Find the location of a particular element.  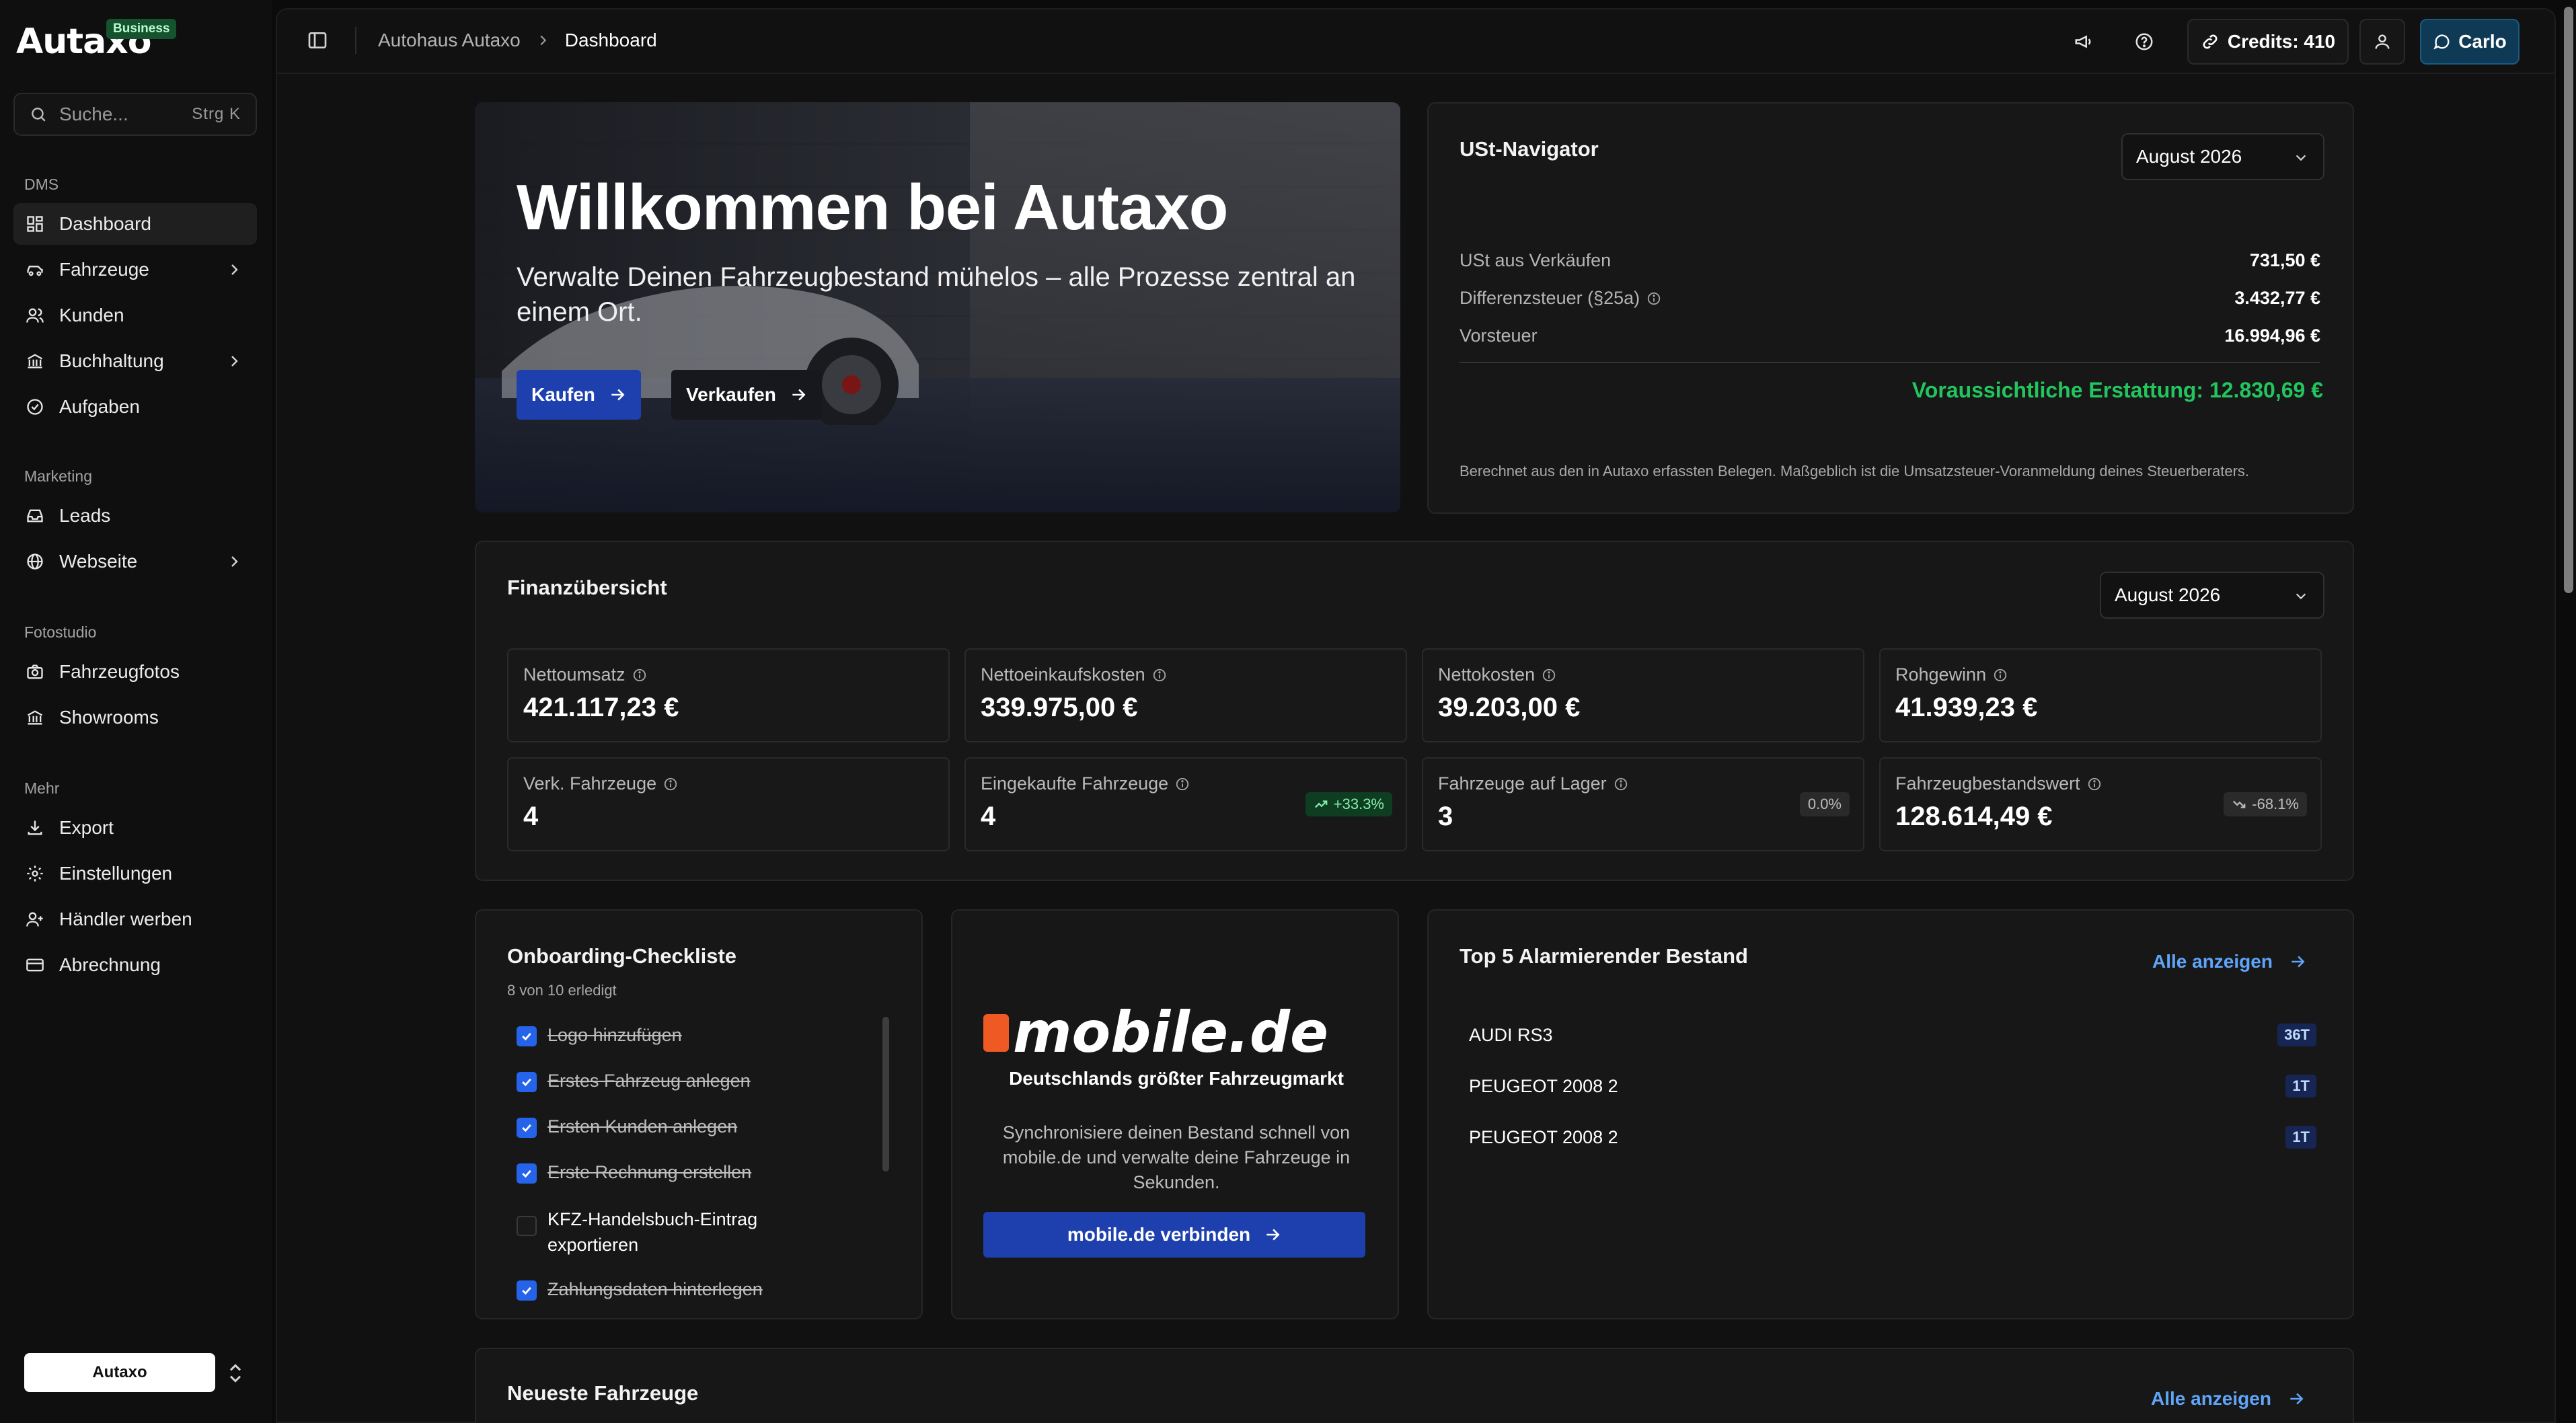

account-button is located at coordinates (2382, 42).